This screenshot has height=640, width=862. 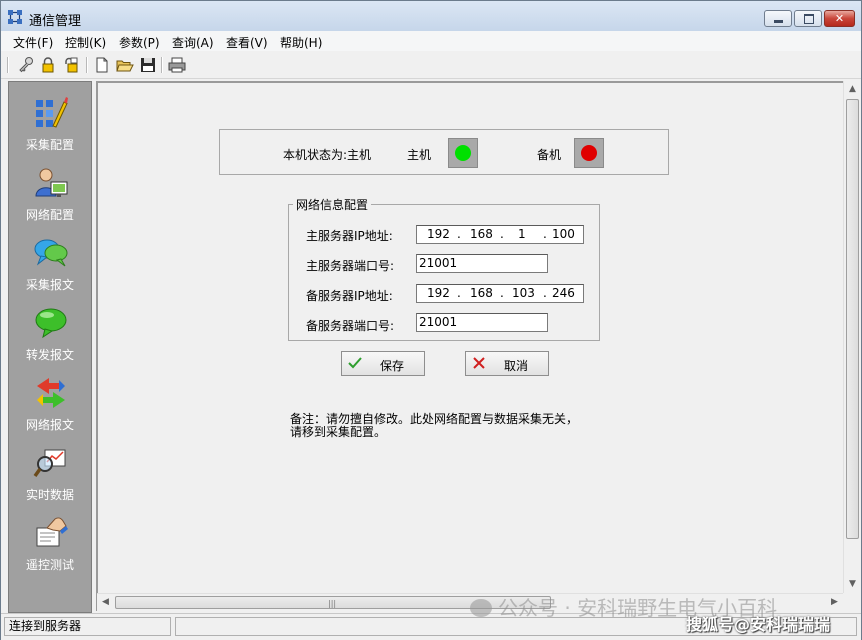 I want to click on scroll-grip-icon: |||, so click(x=332, y=603).